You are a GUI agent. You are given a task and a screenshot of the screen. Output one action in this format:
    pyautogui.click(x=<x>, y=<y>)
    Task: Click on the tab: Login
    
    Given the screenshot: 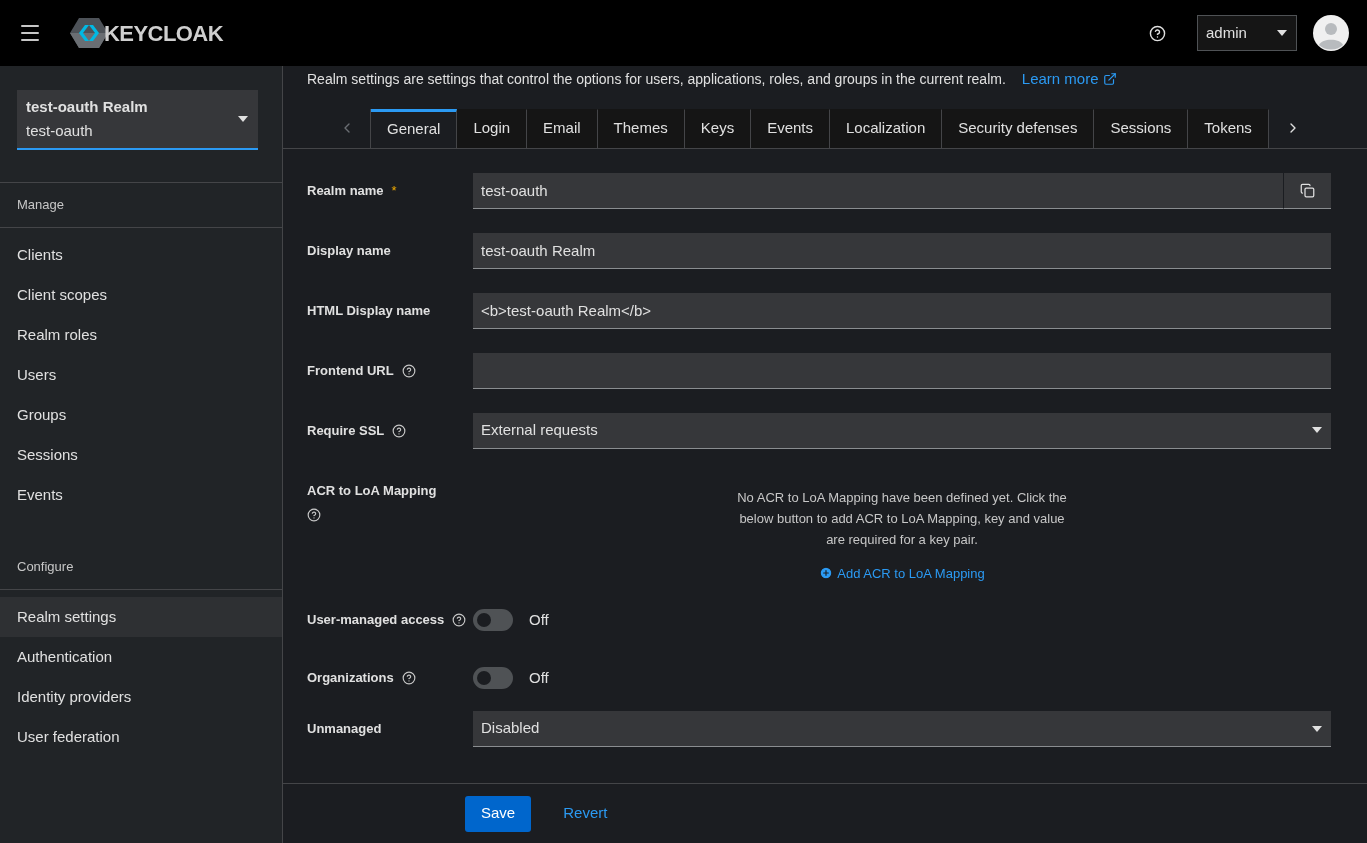 What is the action you would take?
    pyautogui.click(x=492, y=128)
    